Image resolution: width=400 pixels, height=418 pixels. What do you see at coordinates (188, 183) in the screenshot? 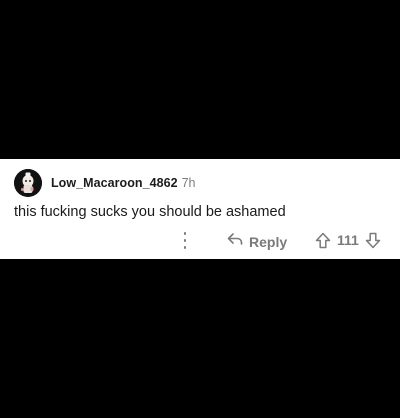
I see `timestamp: 7h` at bounding box center [188, 183].